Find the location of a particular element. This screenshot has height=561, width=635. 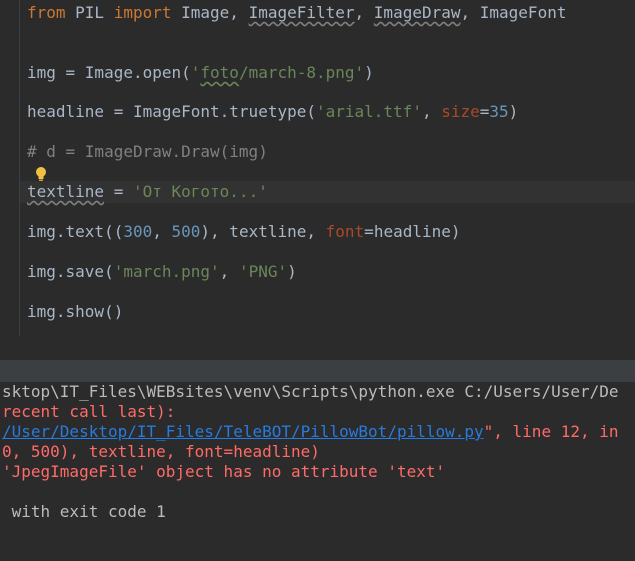

number-literal: 35 is located at coordinates (499, 111).